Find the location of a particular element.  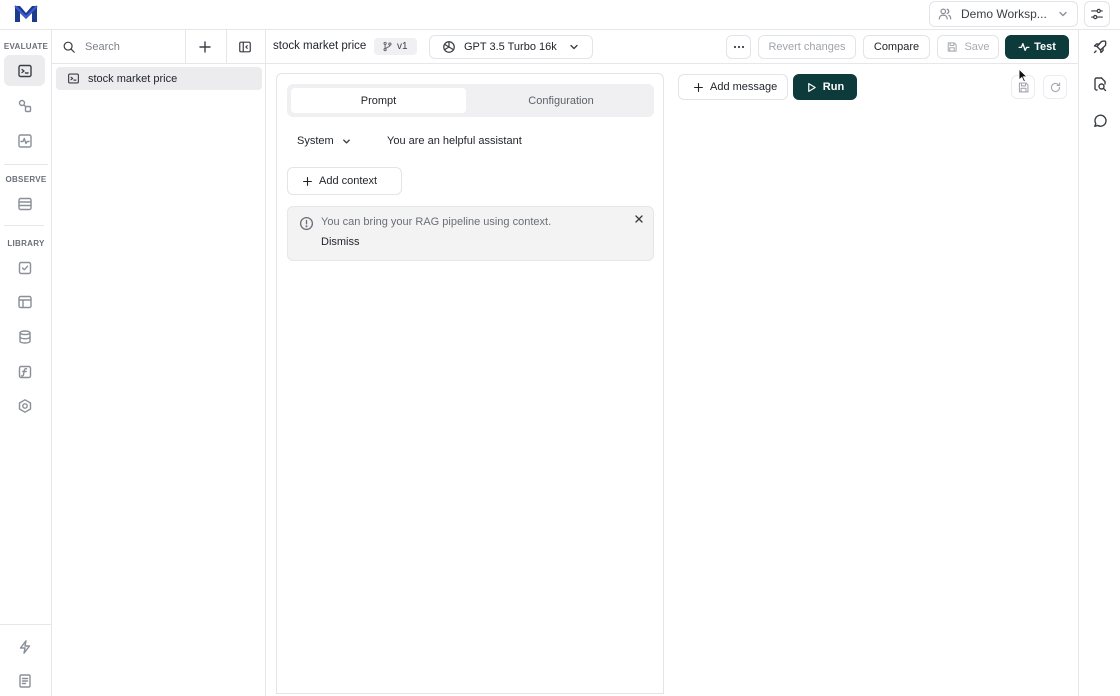

rail-item-functions is located at coordinates (24, 371).